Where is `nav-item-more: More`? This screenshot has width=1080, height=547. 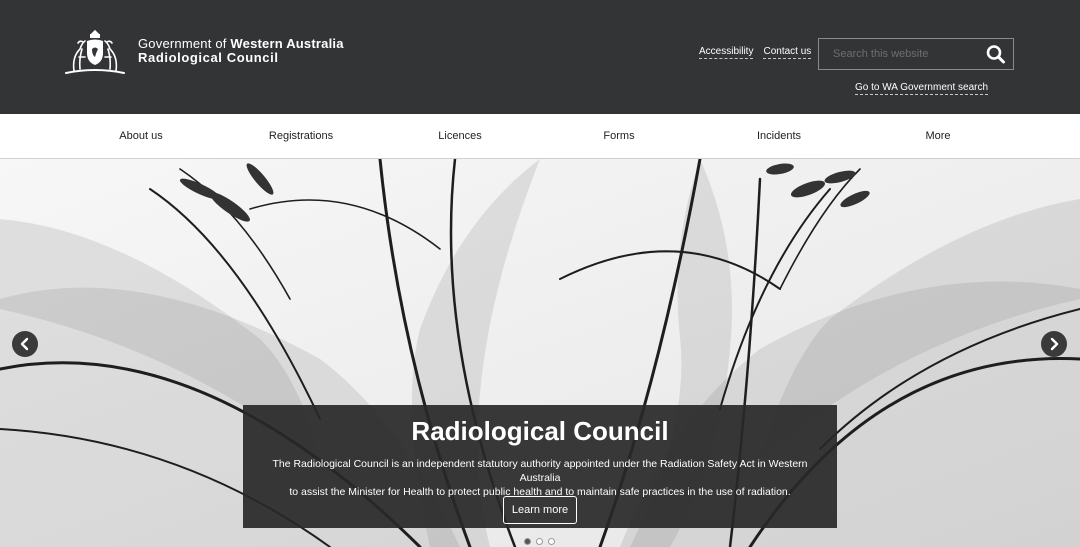
nav-item-more: More is located at coordinates (937, 136).